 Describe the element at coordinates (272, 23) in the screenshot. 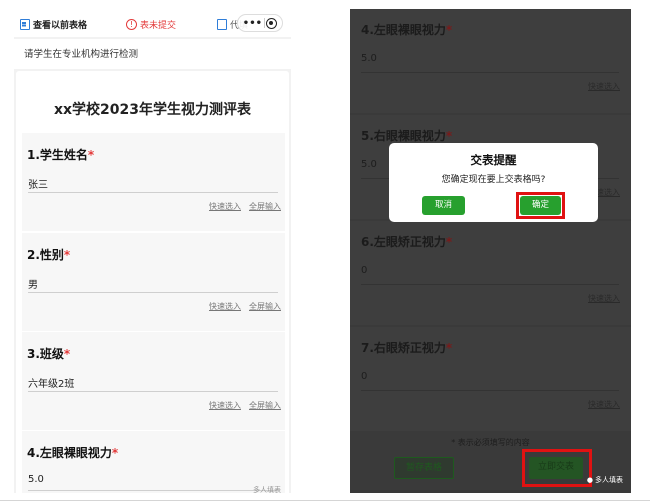

I see `close-target-icon` at that location.